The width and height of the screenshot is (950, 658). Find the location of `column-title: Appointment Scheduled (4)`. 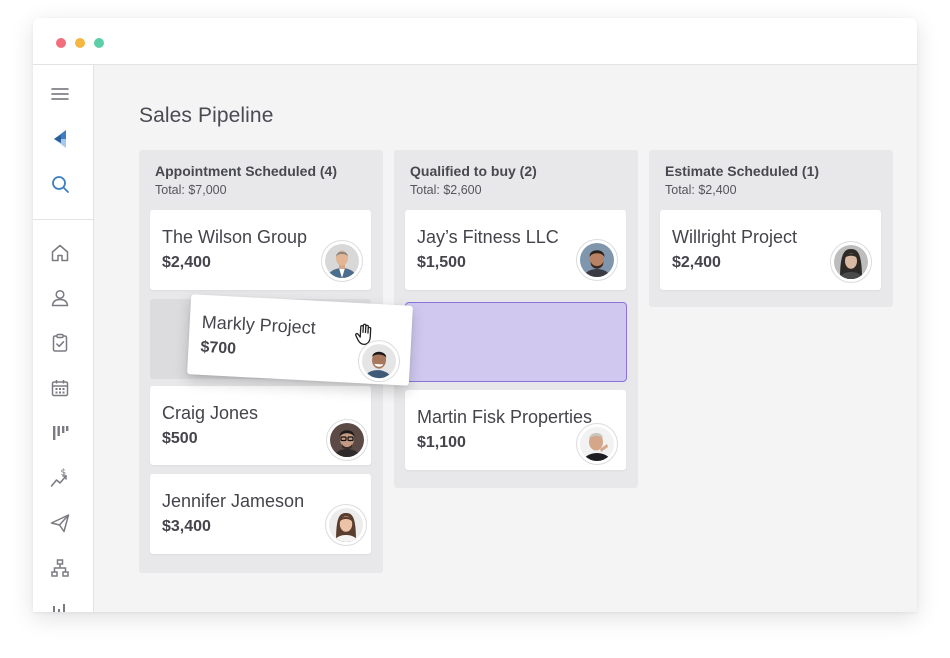

column-title: Appointment Scheduled (4) is located at coordinates (246, 171).